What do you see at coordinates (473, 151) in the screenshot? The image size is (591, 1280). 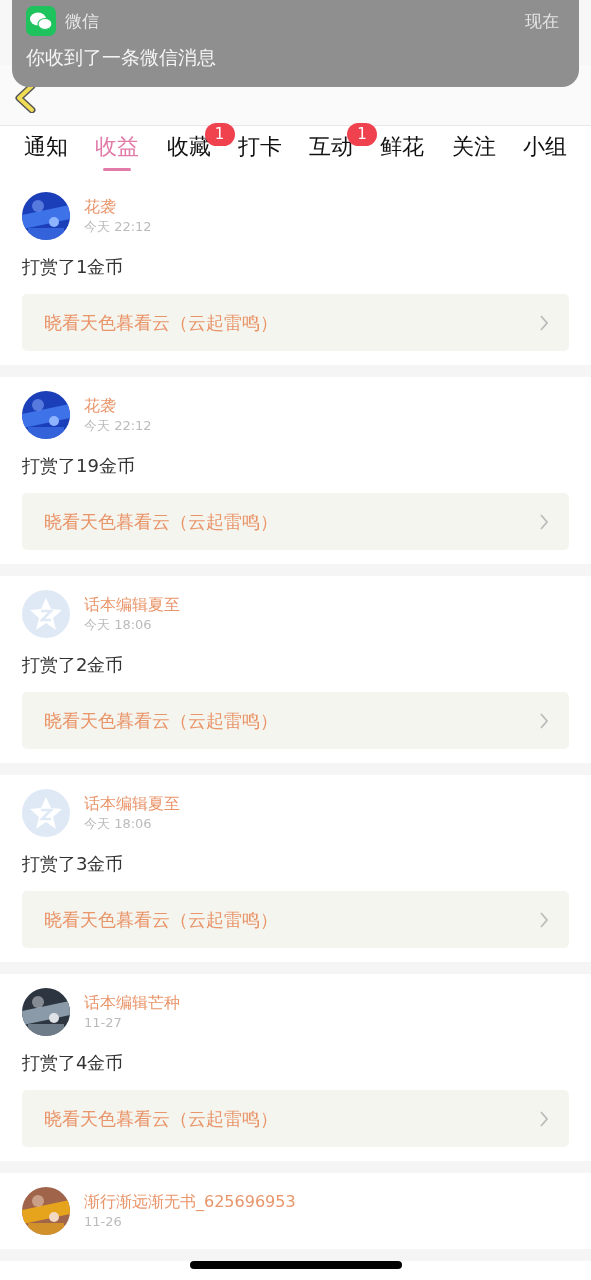 I see `tab: 关注` at bounding box center [473, 151].